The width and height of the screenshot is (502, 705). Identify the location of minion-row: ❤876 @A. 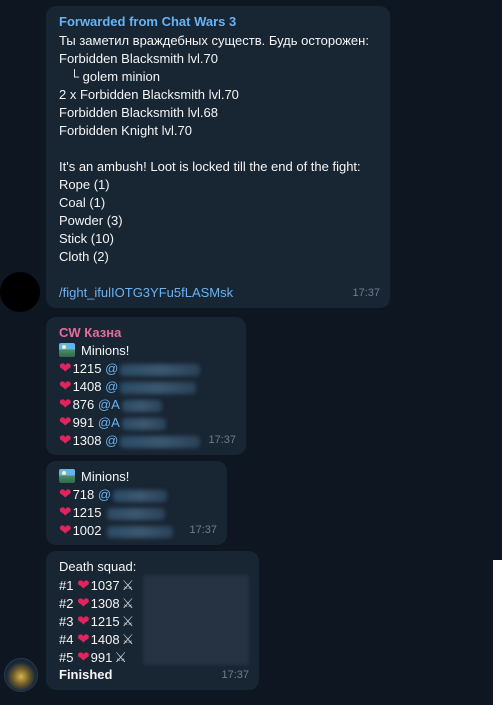
(146, 405).